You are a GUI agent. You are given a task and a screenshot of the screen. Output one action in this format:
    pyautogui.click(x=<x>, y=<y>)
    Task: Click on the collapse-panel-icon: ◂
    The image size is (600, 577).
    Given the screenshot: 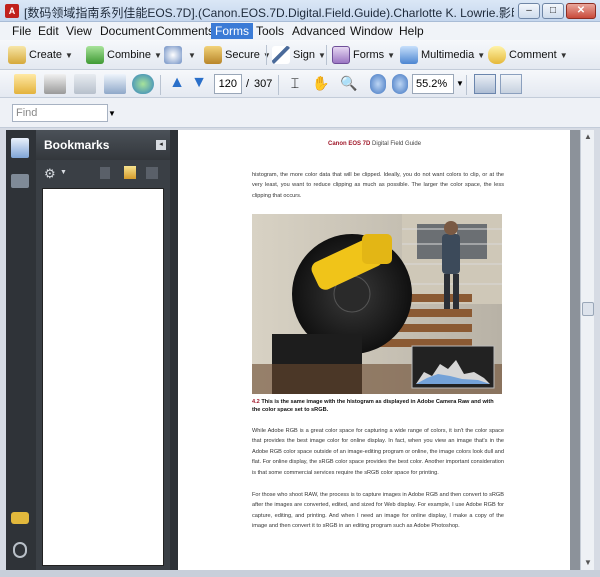 What is the action you would take?
    pyautogui.click(x=161, y=145)
    